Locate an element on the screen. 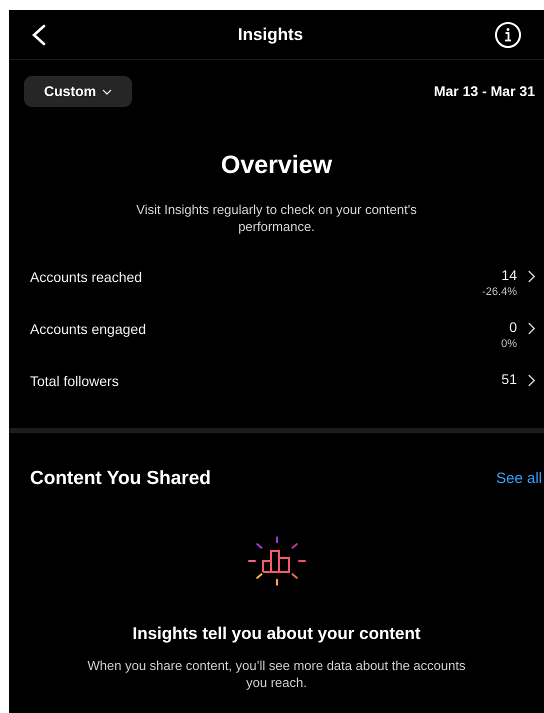 This screenshot has height=713, width=544. empty-state-title: Insights tell you about your content is located at coordinates (276, 634).